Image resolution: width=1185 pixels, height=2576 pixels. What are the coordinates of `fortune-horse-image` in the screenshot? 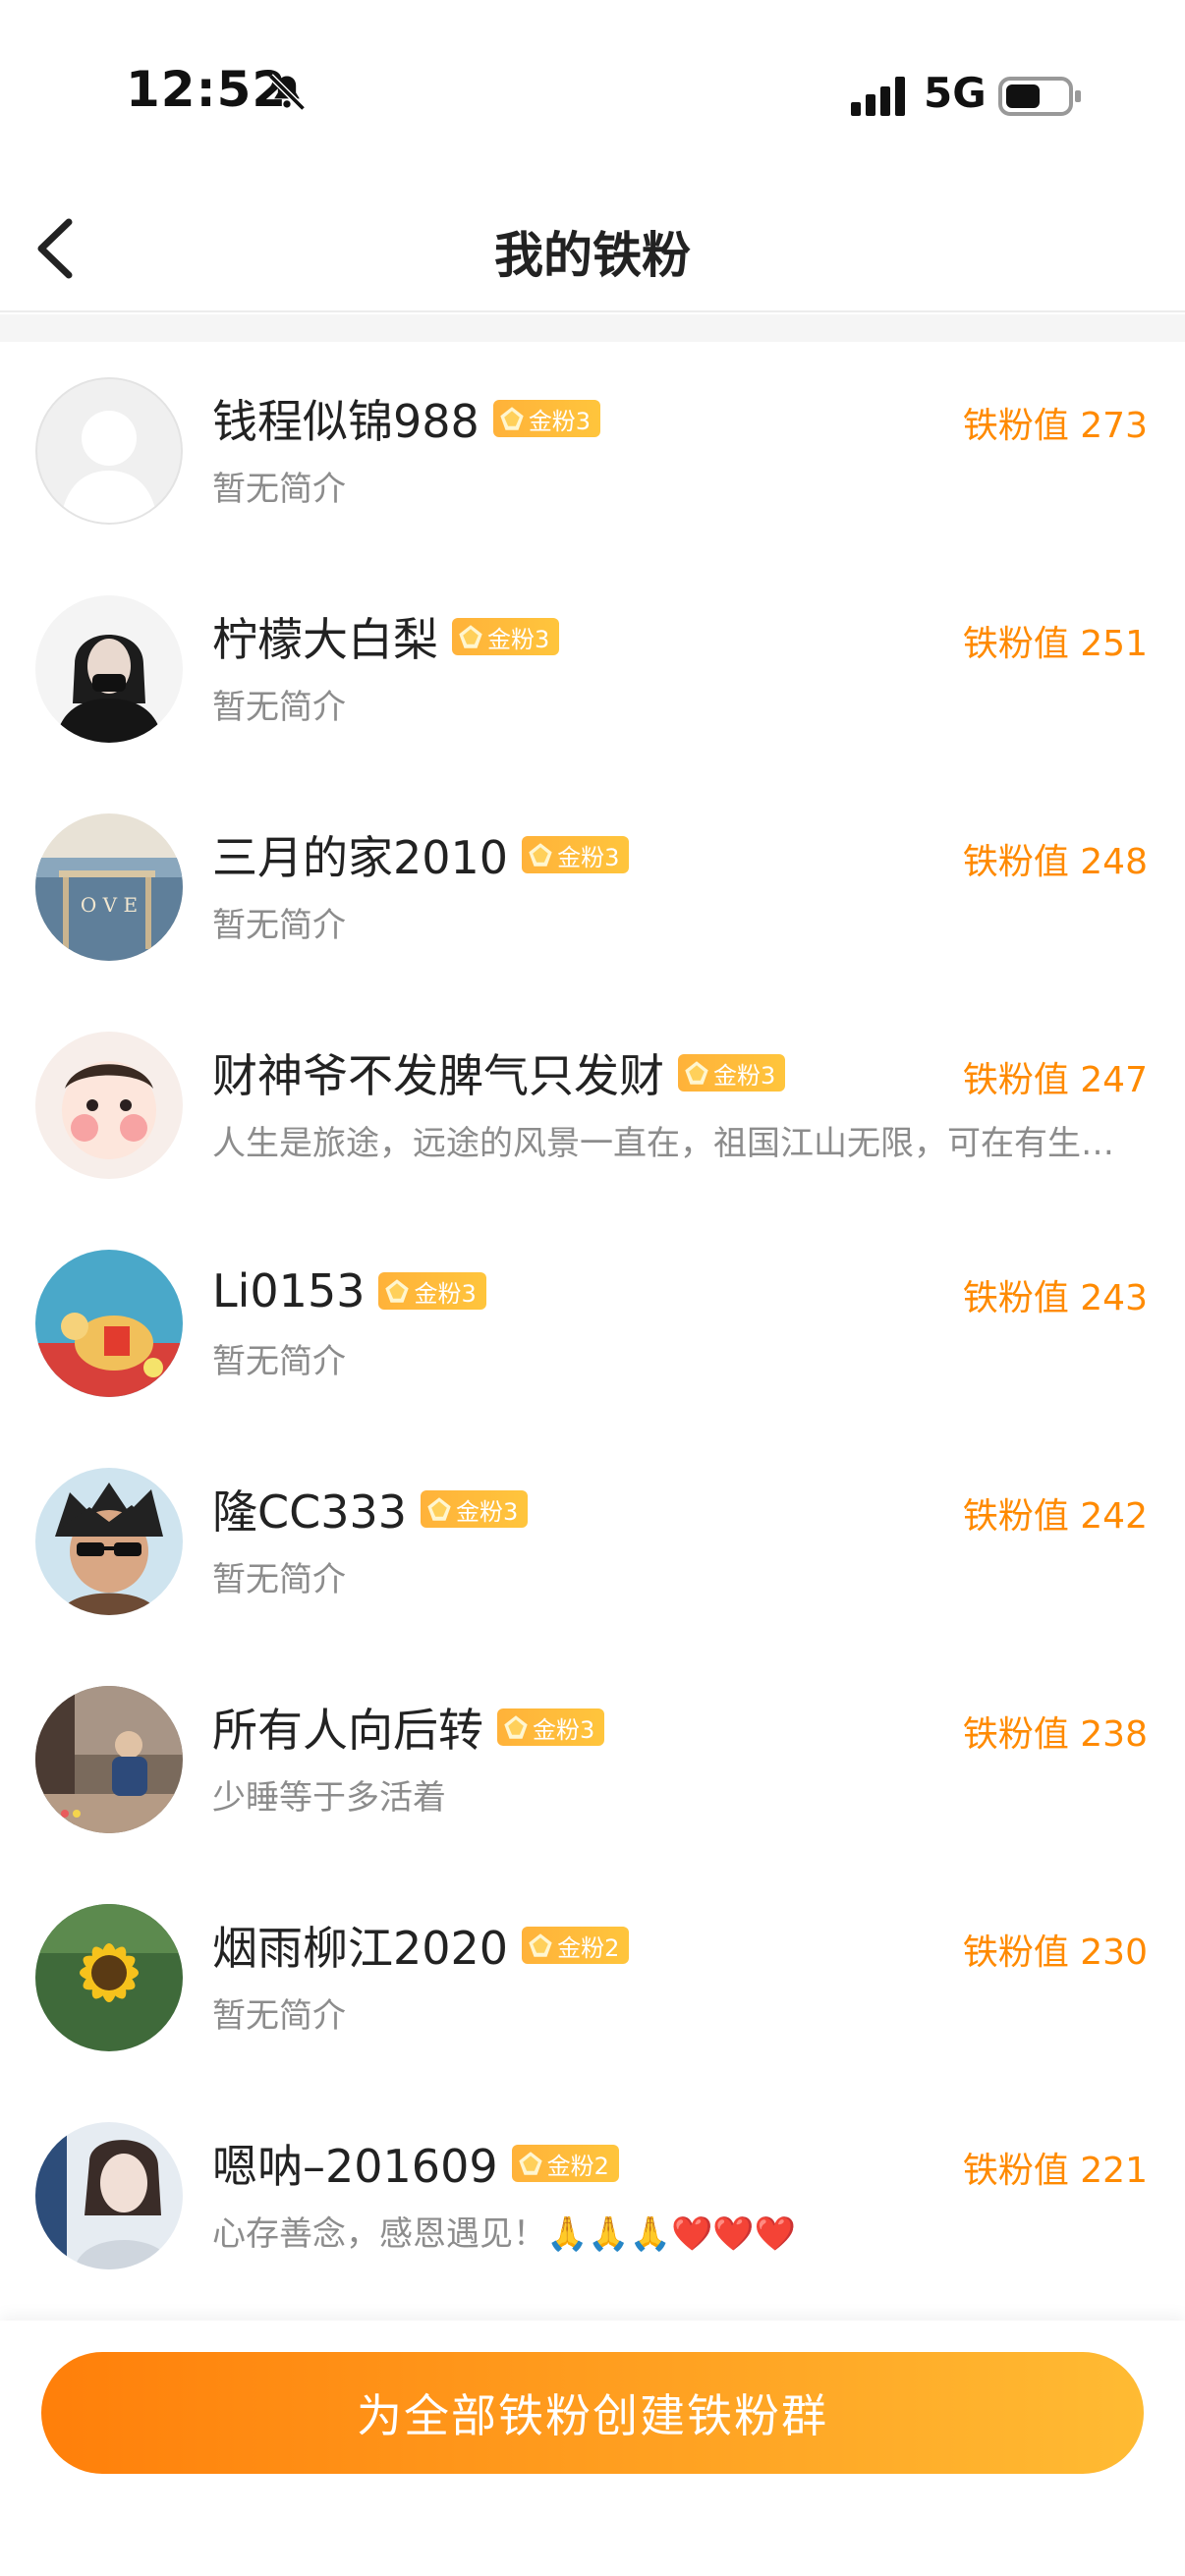 It's located at (109, 1323).